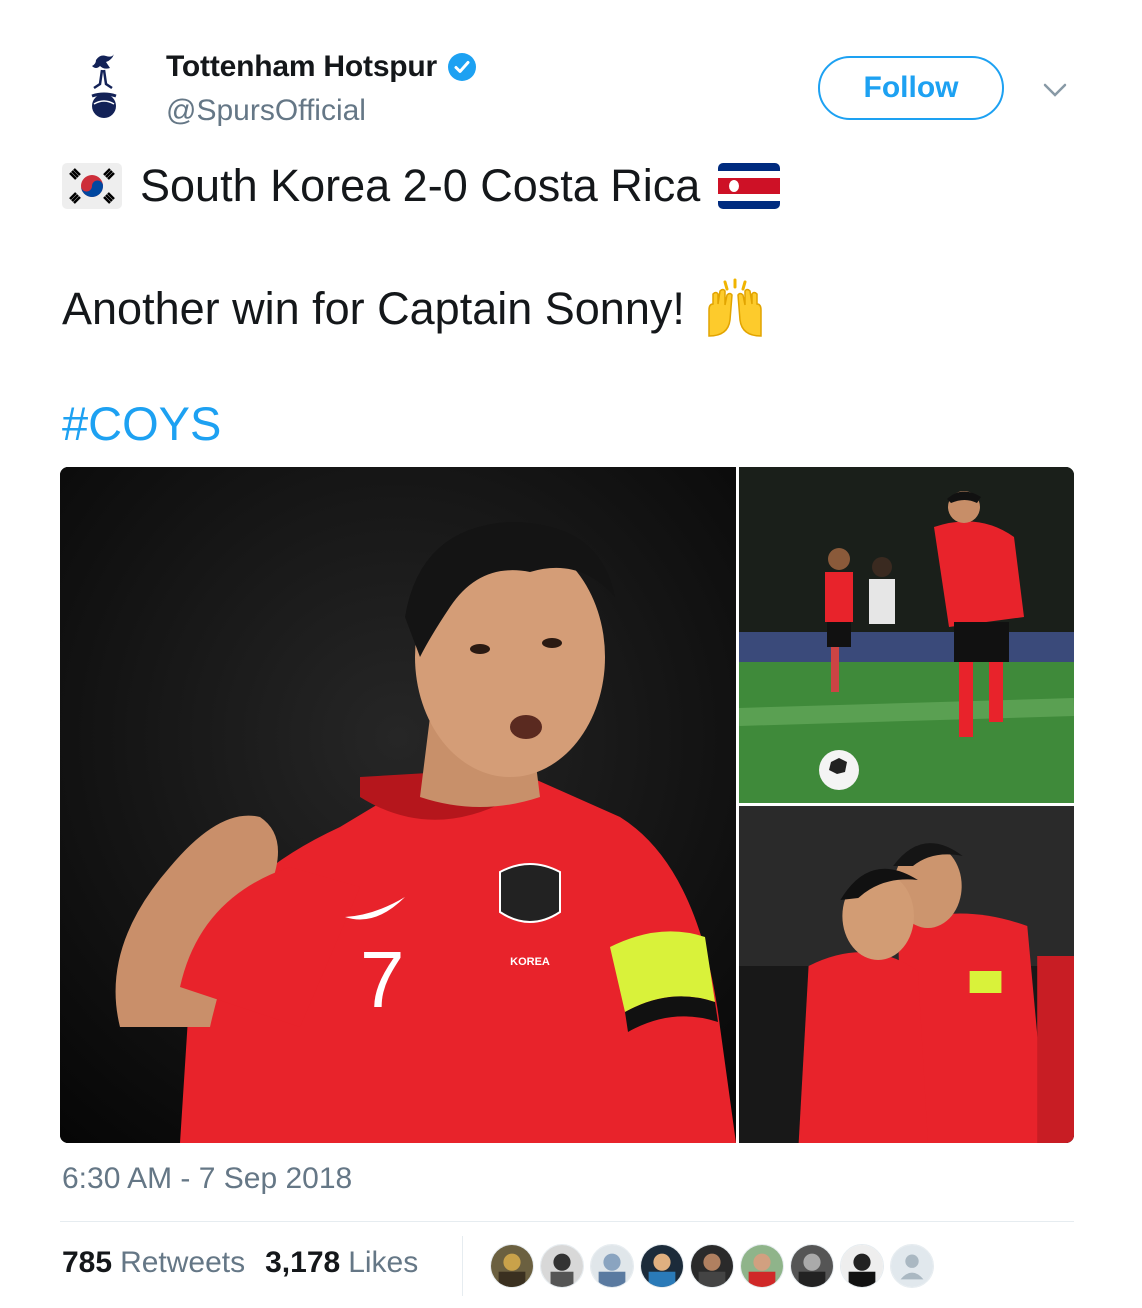  I want to click on spurs-logo-icon, so click(106, 90).